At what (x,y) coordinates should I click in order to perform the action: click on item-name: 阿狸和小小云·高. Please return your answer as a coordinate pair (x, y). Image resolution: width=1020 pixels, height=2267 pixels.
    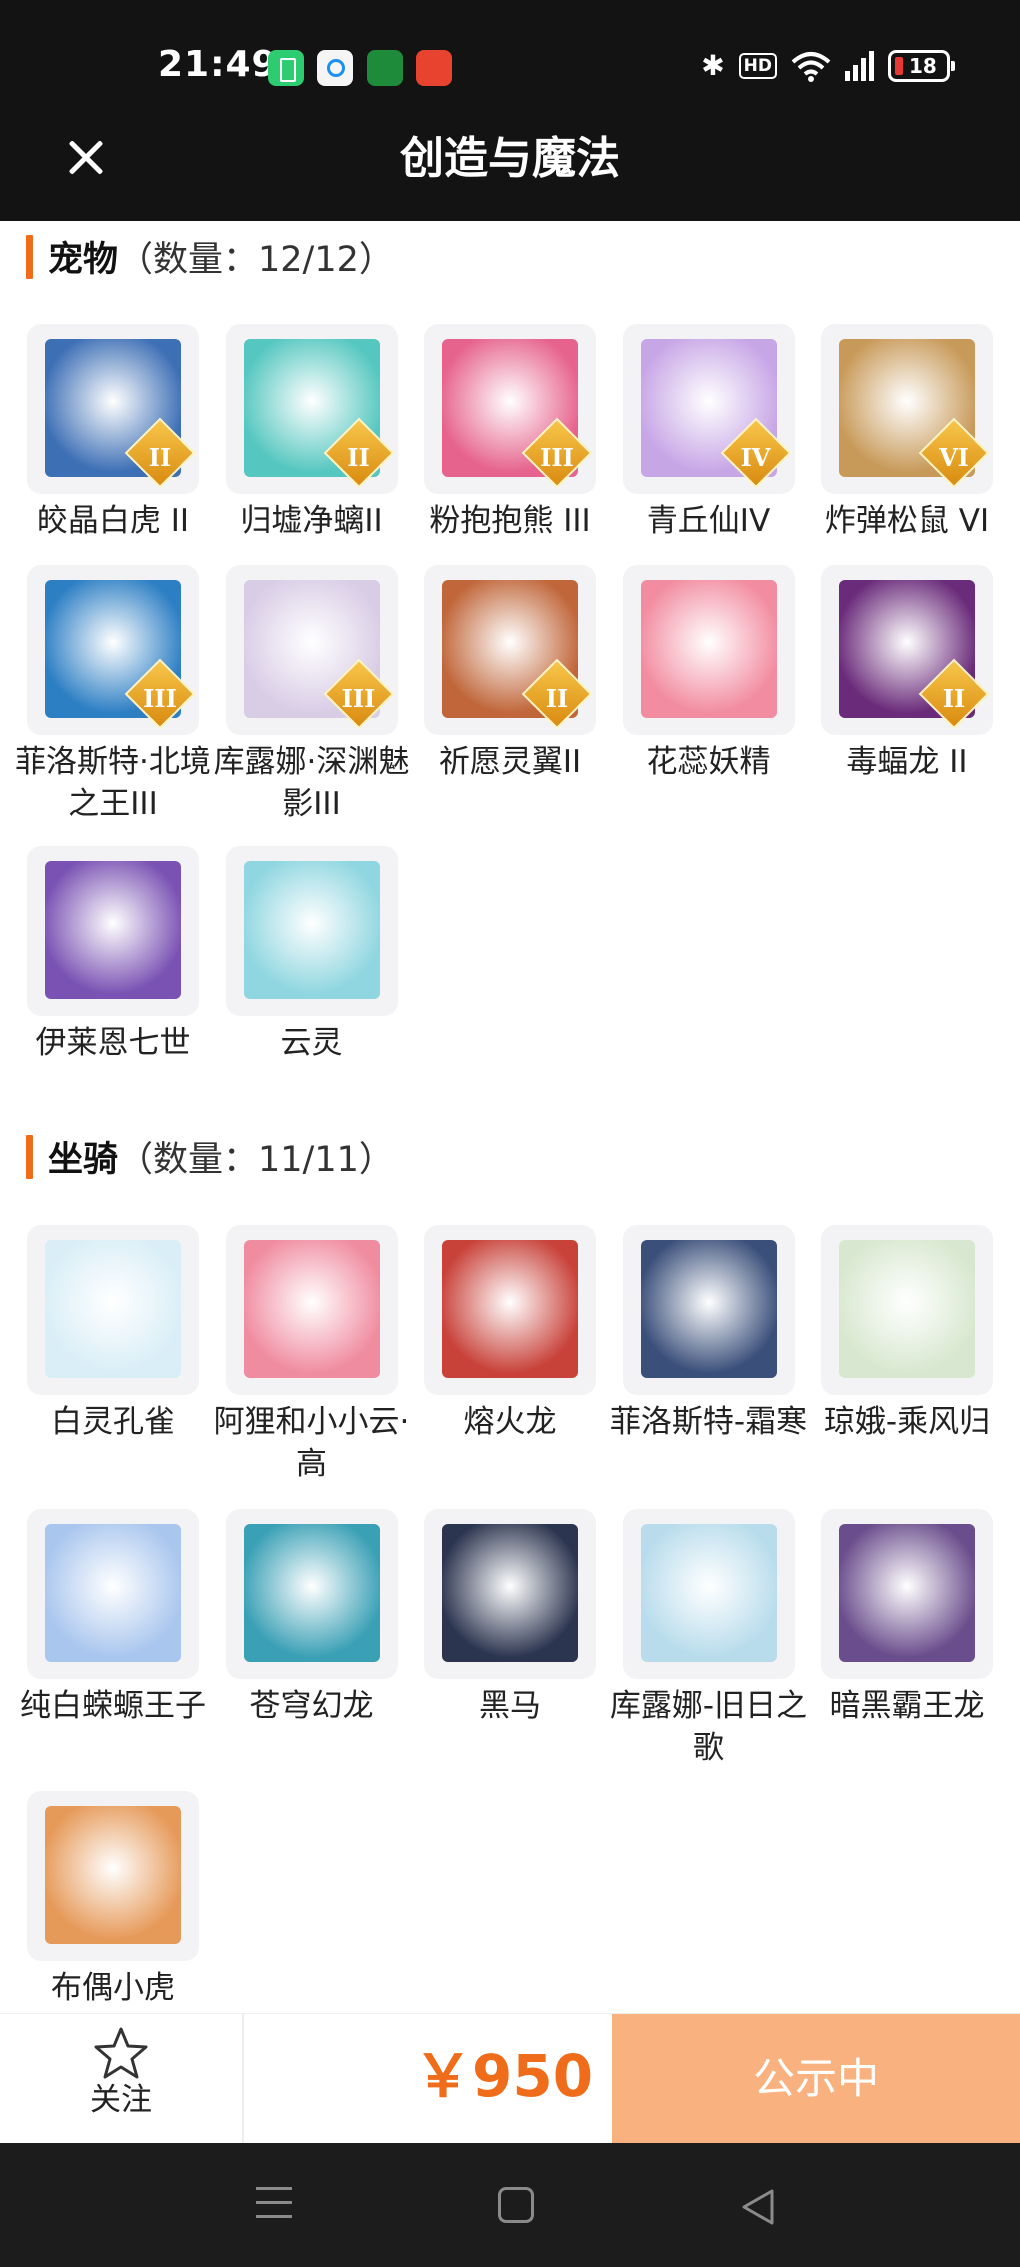
    Looking at the image, I should click on (311, 1443).